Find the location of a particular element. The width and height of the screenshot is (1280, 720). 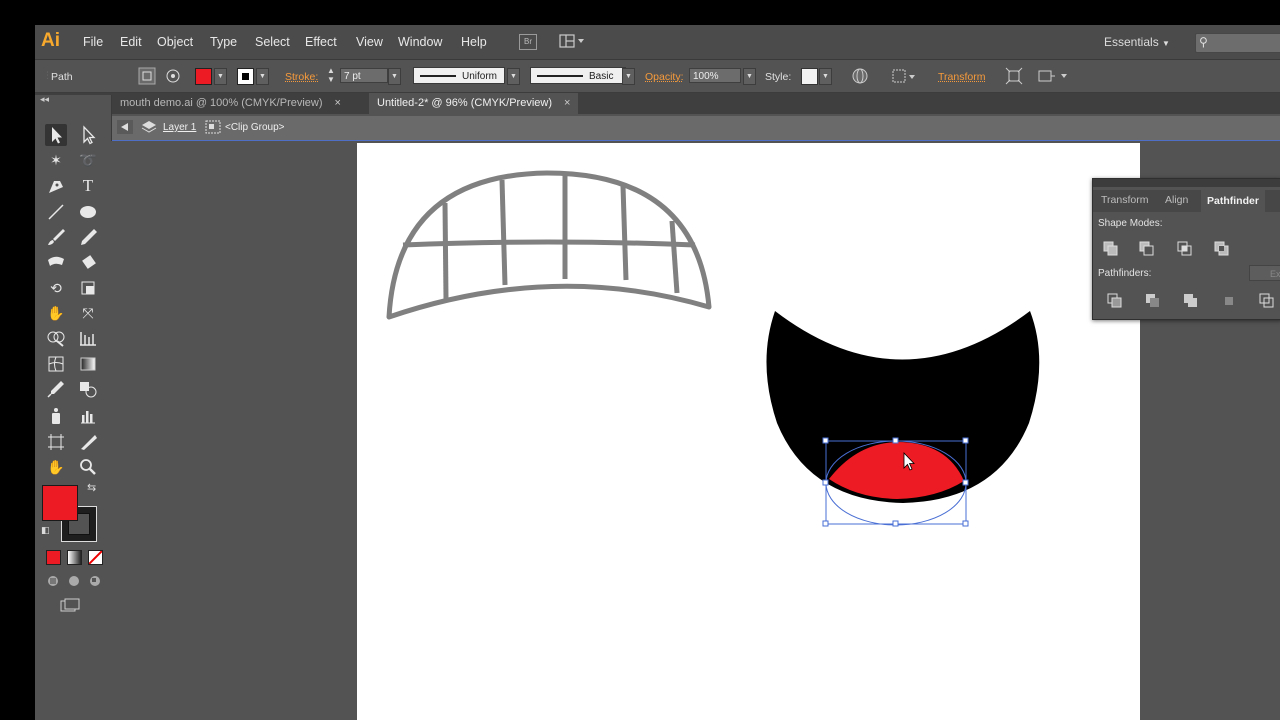

panel-options-icon is located at coordinates (1054, 77).